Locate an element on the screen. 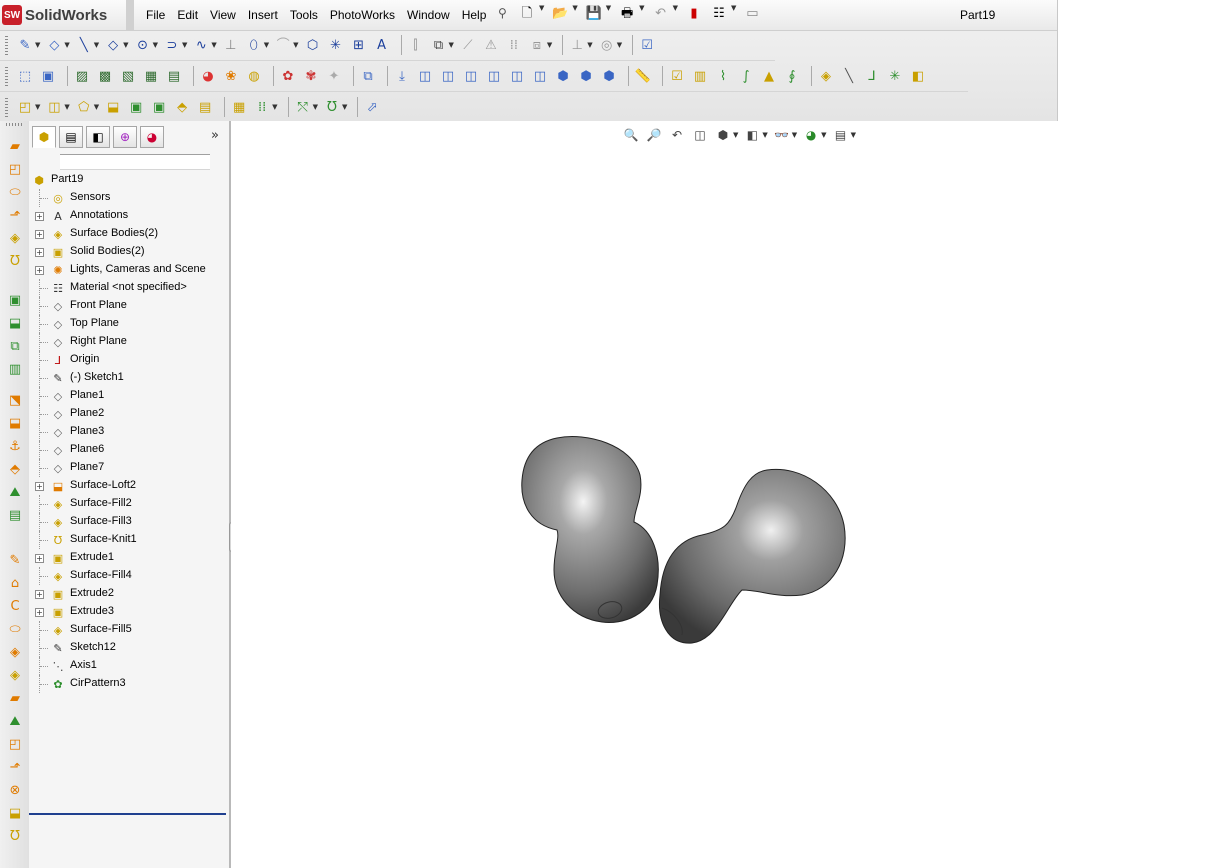 This screenshot has width=1215, height=868. menu-tools: Tools is located at coordinates (304, 15).